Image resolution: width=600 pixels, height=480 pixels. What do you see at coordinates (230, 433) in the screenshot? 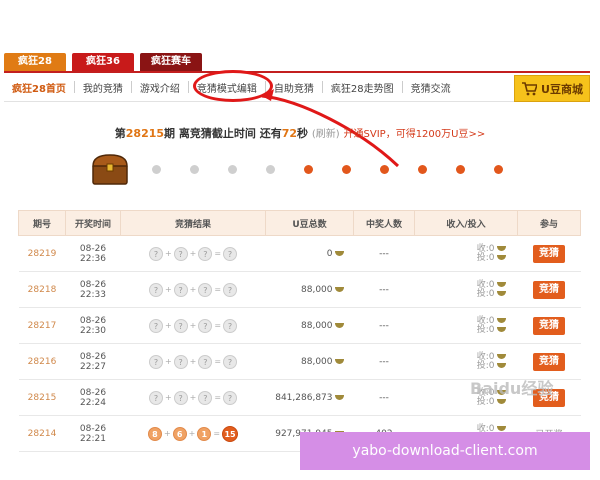
I see `result-ball: 15` at bounding box center [230, 433].